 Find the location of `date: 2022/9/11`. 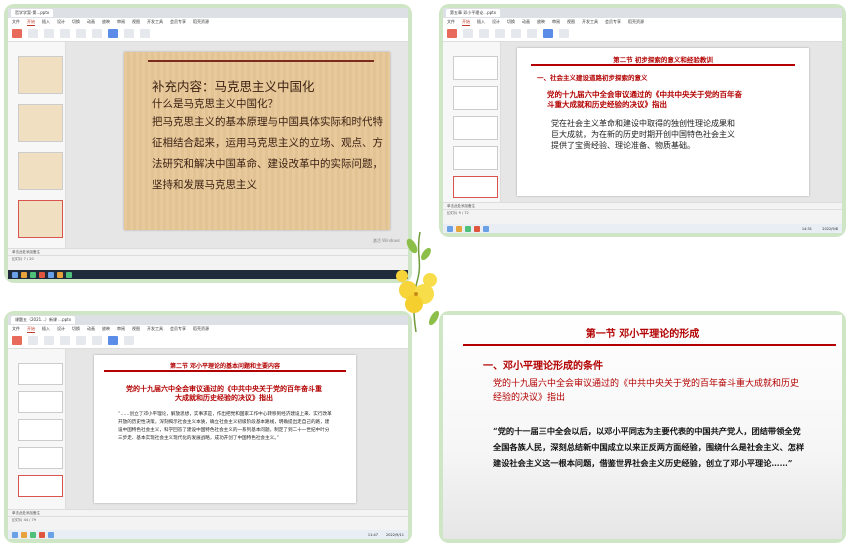

date: 2022/9/11 is located at coordinates (395, 534).